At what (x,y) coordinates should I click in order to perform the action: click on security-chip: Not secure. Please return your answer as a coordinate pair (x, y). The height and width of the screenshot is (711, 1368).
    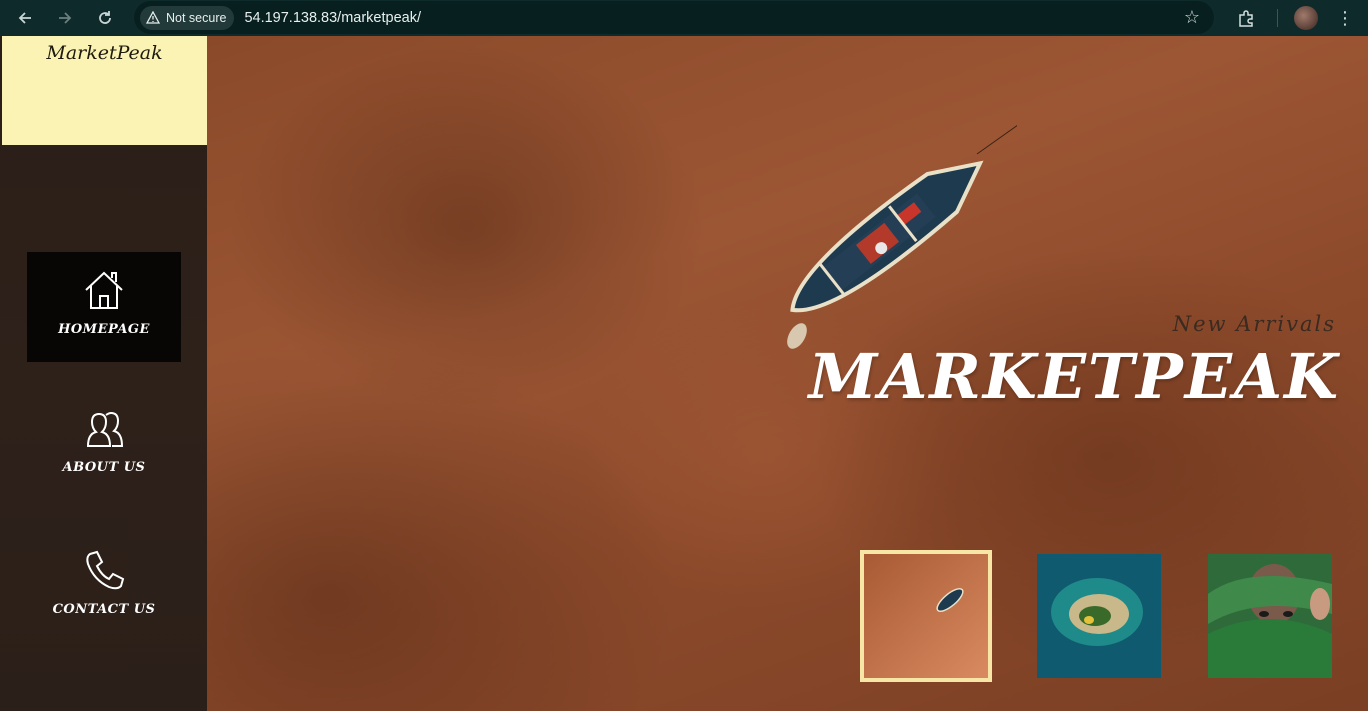
    Looking at the image, I should click on (187, 17).